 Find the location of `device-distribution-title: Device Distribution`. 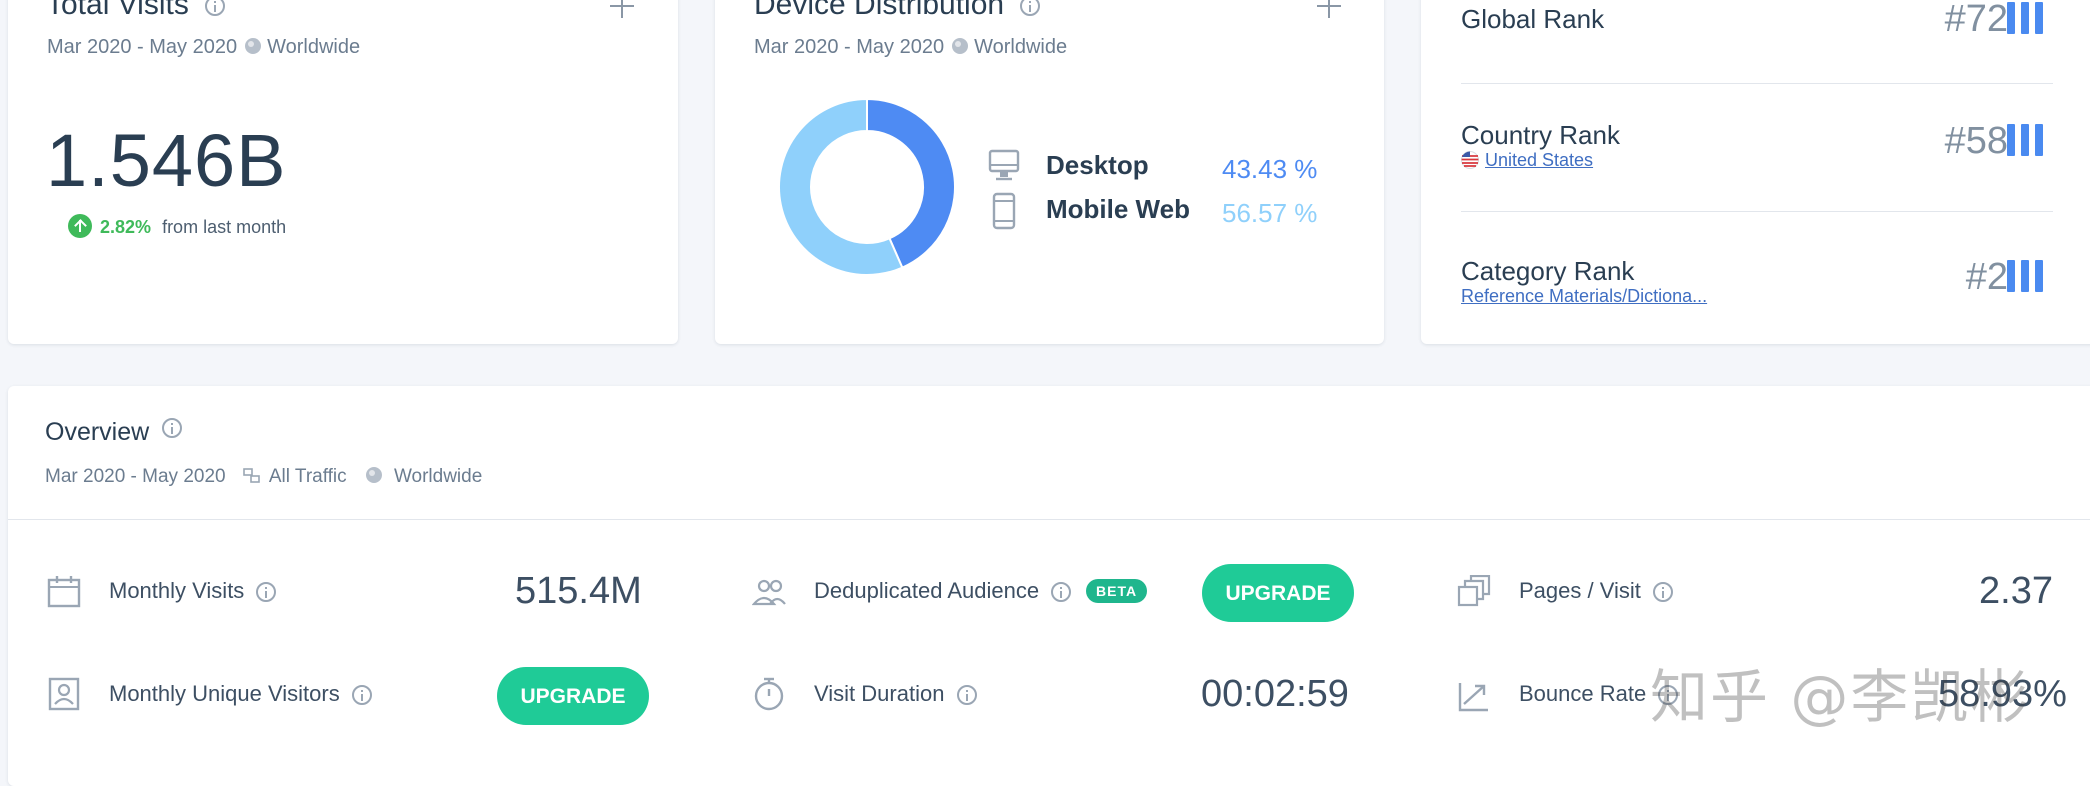

device-distribution-title: Device Distribution is located at coordinates (897, 11).